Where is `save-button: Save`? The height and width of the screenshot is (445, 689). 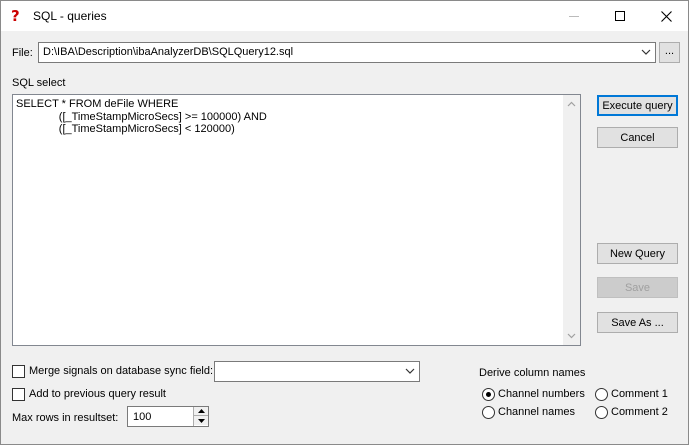
save-button: Save is located at coordinates (637, 287).